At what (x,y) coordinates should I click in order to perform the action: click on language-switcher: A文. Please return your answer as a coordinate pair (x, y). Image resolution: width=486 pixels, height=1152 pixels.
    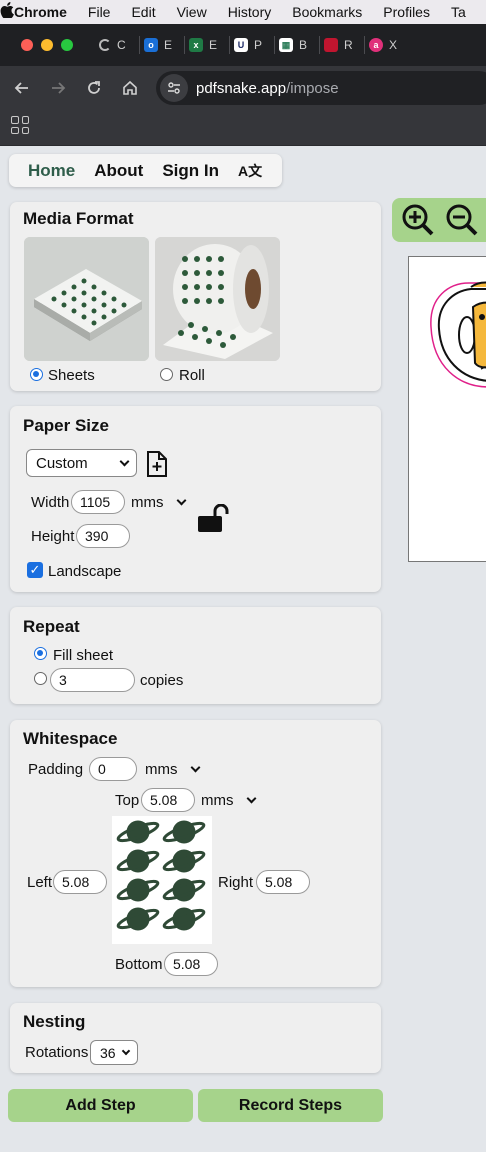
    Looking at the image, I should click on (250, 171).